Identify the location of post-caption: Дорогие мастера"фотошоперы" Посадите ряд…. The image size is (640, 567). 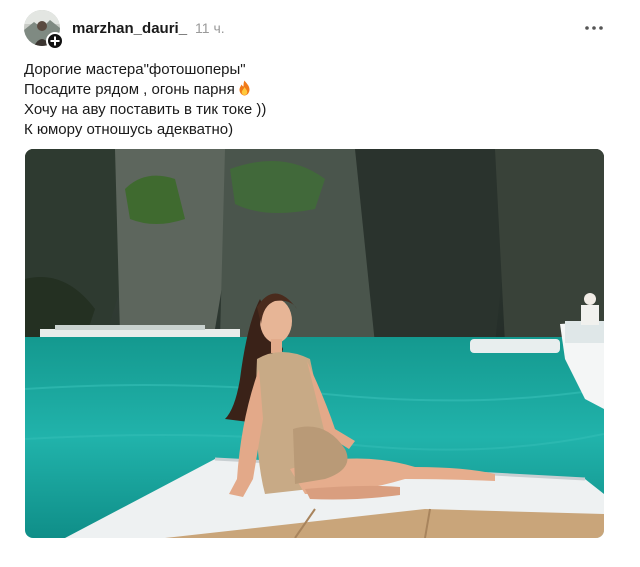
(314, 100).